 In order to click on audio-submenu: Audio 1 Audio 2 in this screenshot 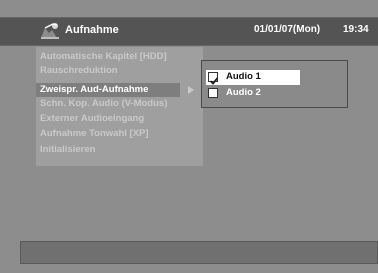, I will do `click(274, 84)`.